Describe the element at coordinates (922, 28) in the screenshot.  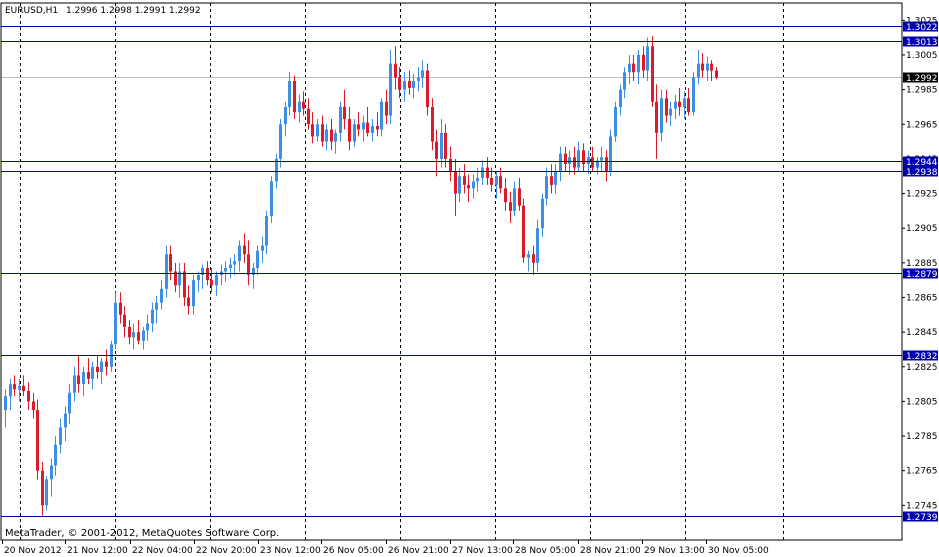
I see `level-label: 1.3022` at that location.